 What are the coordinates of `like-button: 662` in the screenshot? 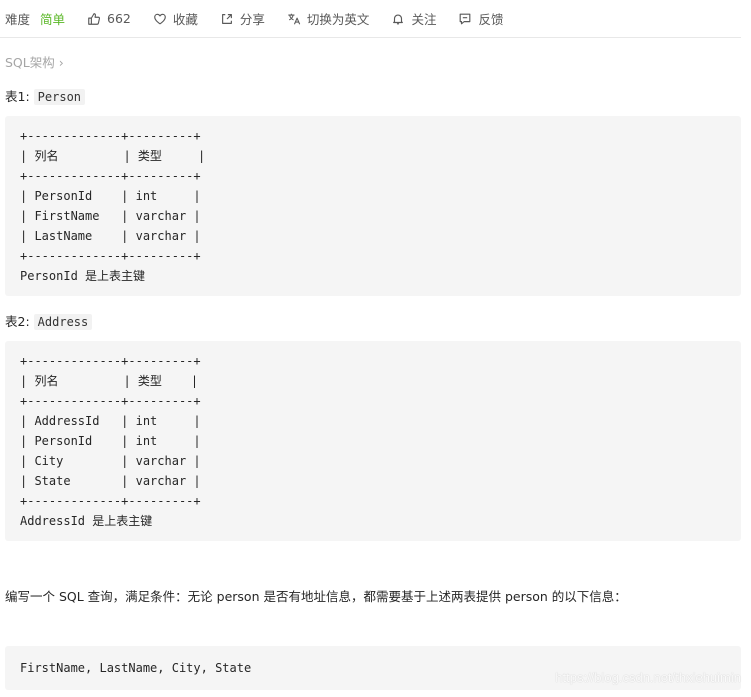 It's located at (109, 18).